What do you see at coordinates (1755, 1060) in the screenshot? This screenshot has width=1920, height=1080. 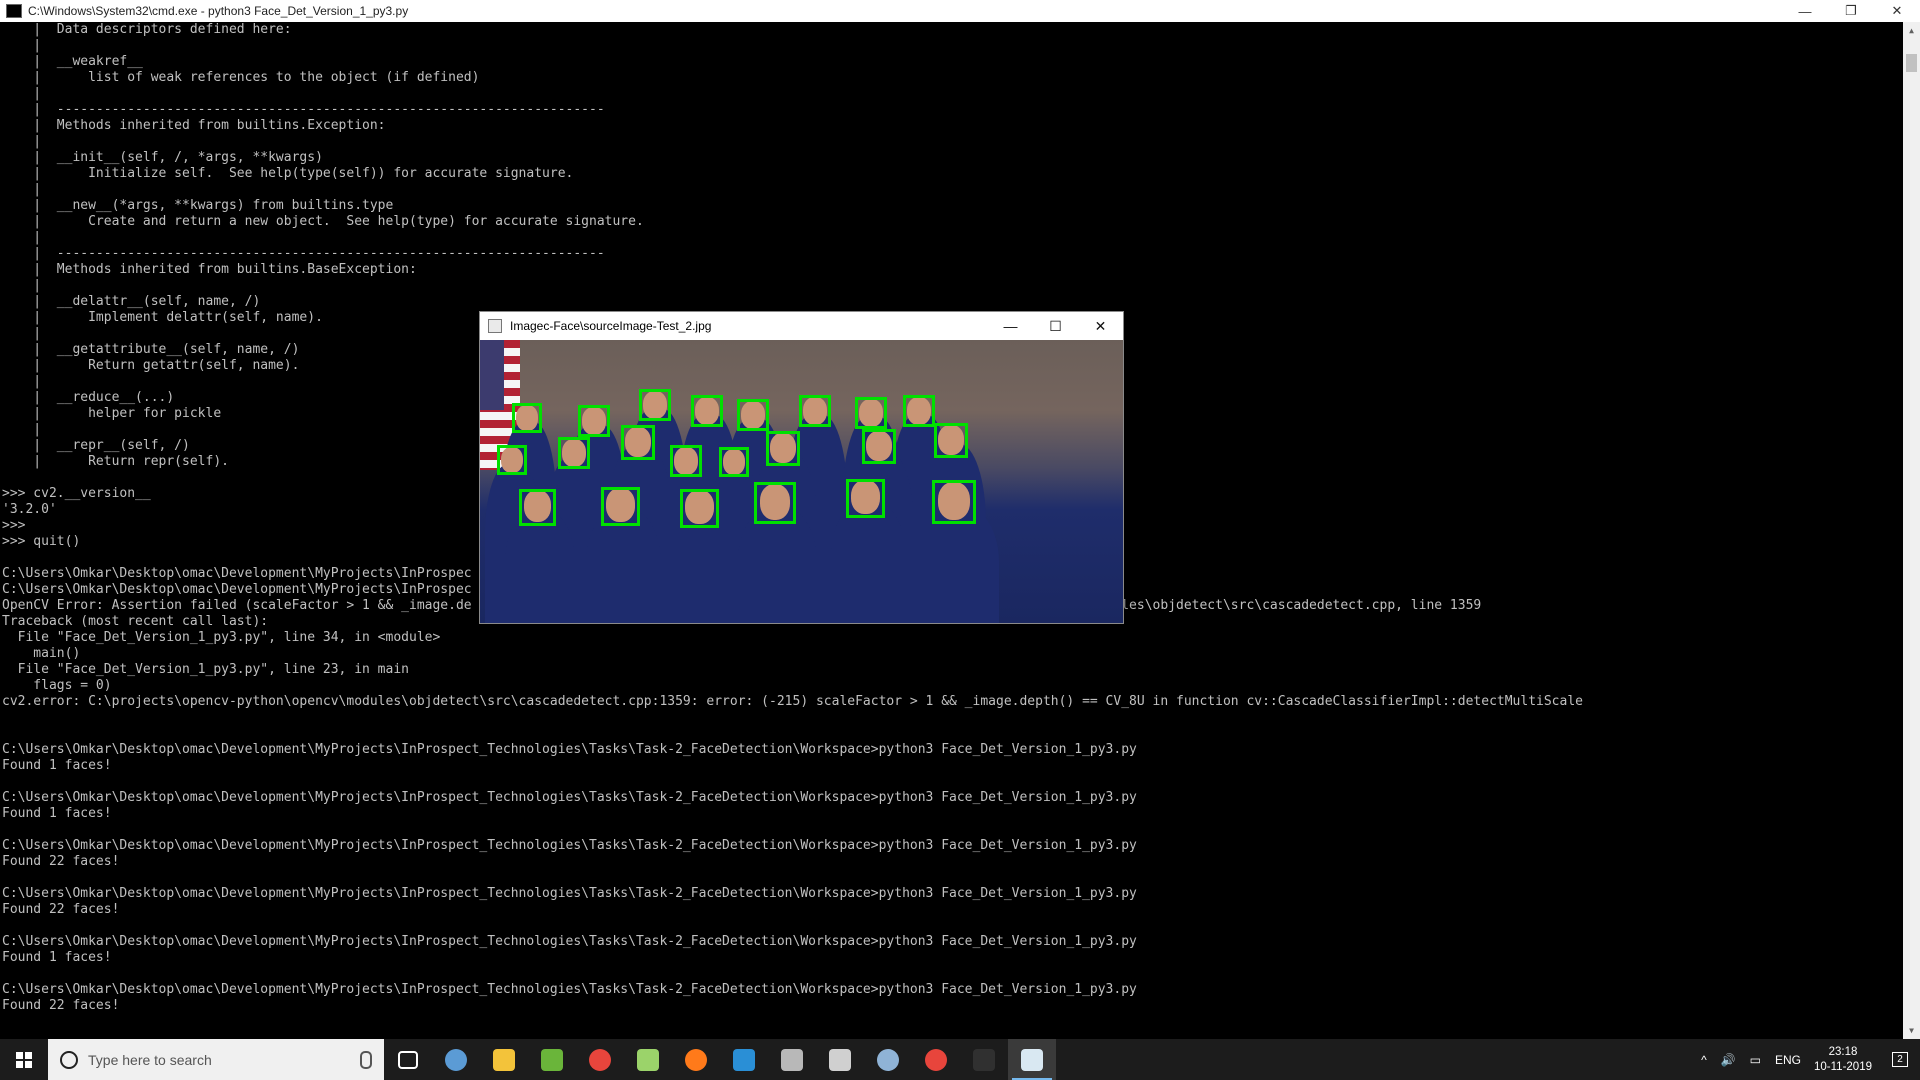 I see `network-icon: ▭` at bounding box center [1755, 1060].